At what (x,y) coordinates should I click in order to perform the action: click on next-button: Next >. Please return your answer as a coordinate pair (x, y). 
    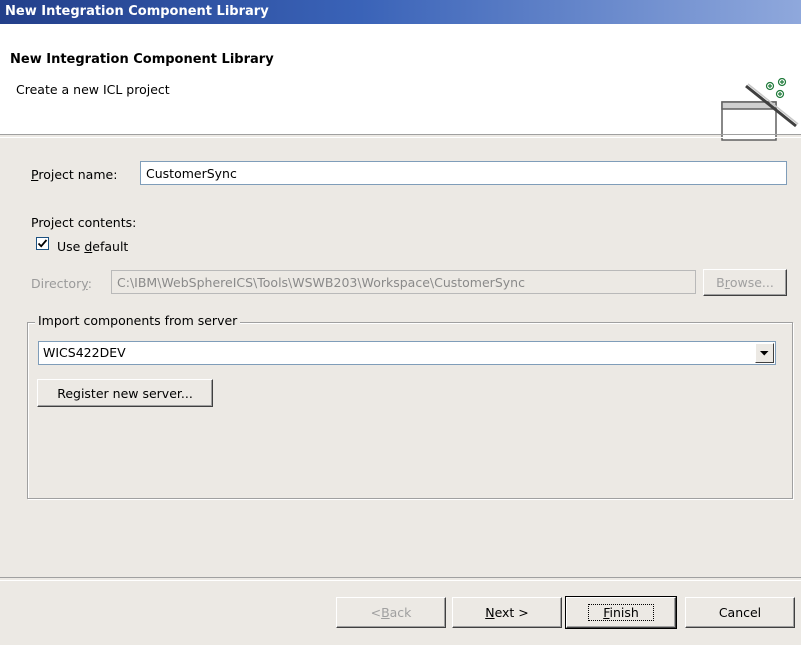
    Looking at the image, I should click on (507, 612).